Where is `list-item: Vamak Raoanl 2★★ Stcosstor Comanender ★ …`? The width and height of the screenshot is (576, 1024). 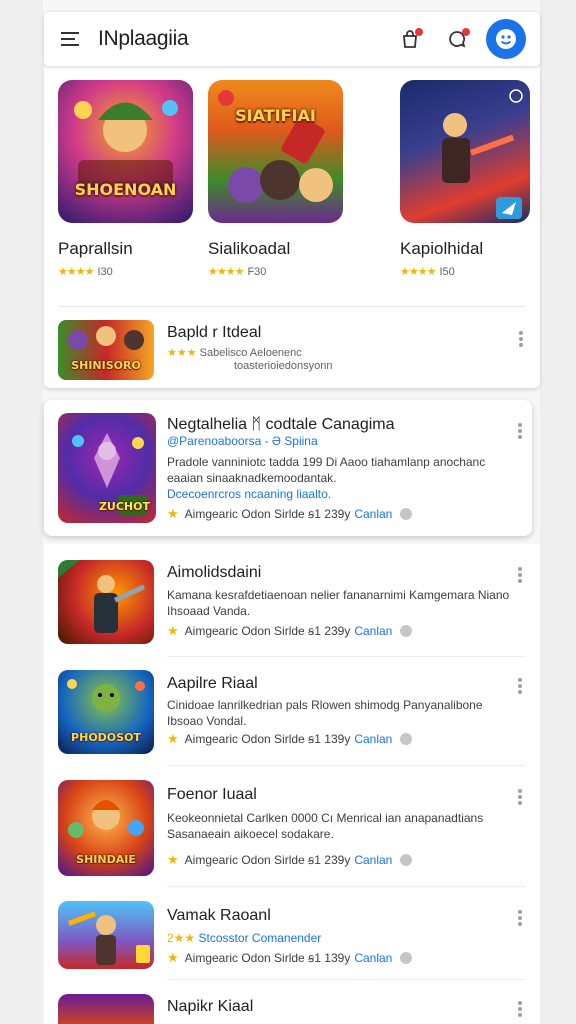
list-item: Vamak Raoanl 2★★ Stcosstor Comanender ★ … is located at coordinates (292, 933).